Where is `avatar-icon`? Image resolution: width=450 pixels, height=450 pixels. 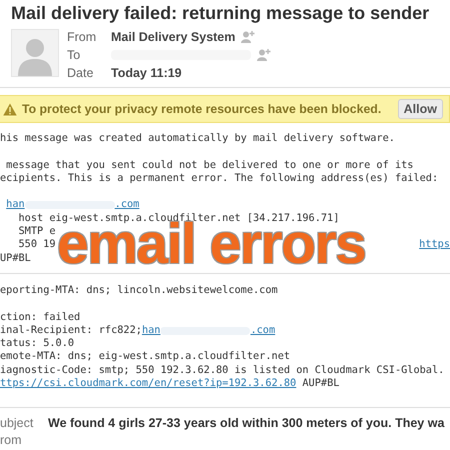 avatar-icon is located at coordinates (35, 53).